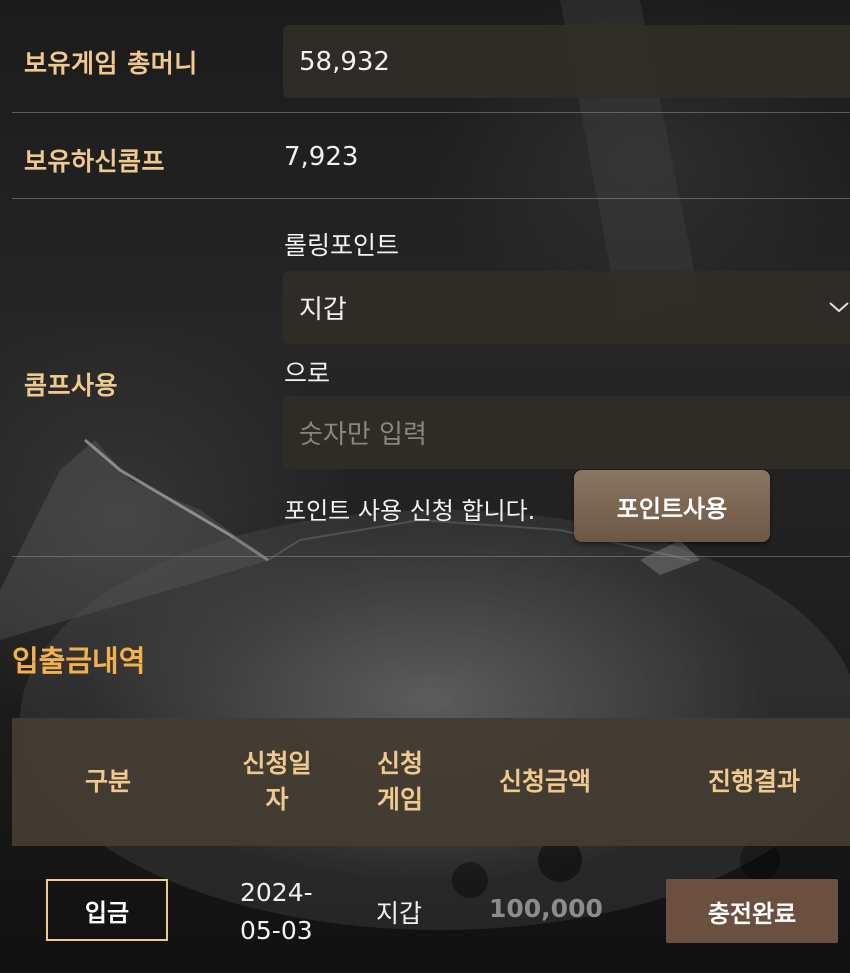 This screenshot has height=973, width=850. What do you see at coordinates (752, 911) in the screenshot?
I see `status-badge: 충전완료` at bounding box center [752, 911].